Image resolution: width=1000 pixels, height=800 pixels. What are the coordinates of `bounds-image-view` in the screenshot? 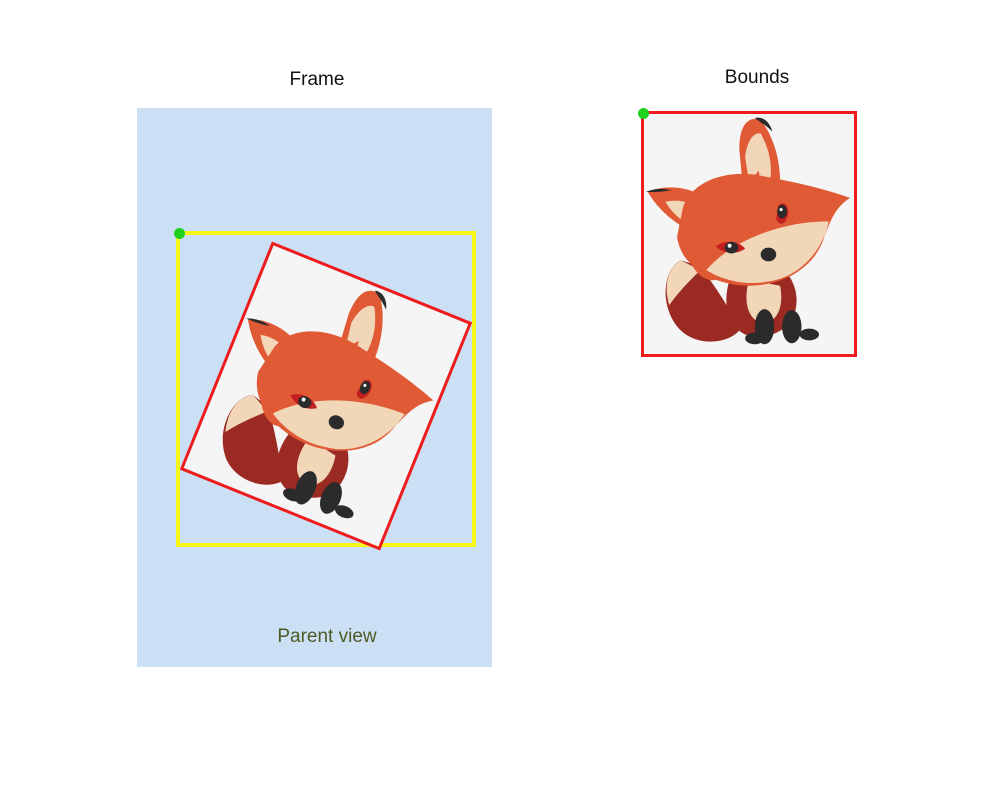 It's located at (749, 234).